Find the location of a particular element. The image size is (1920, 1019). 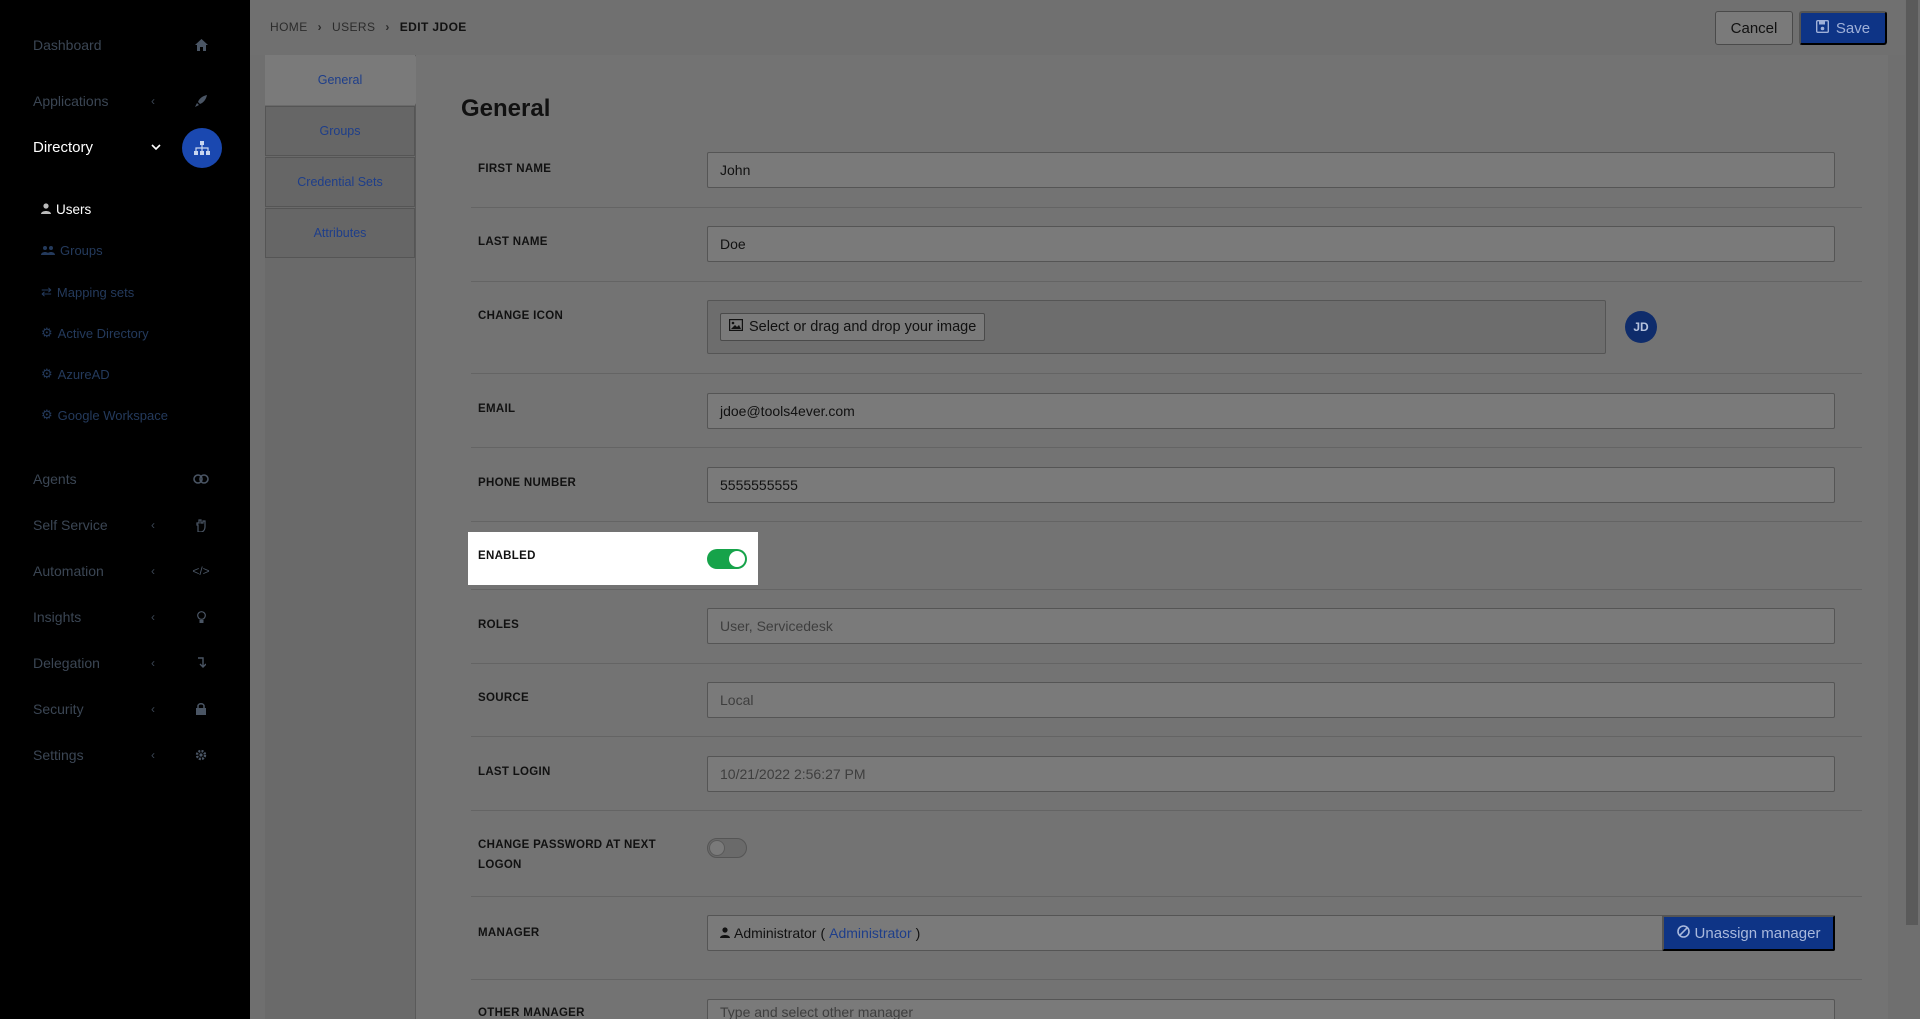

sidebar-sub-active-directory: ⚙ Active Directory is located at coordinates (95, 333).